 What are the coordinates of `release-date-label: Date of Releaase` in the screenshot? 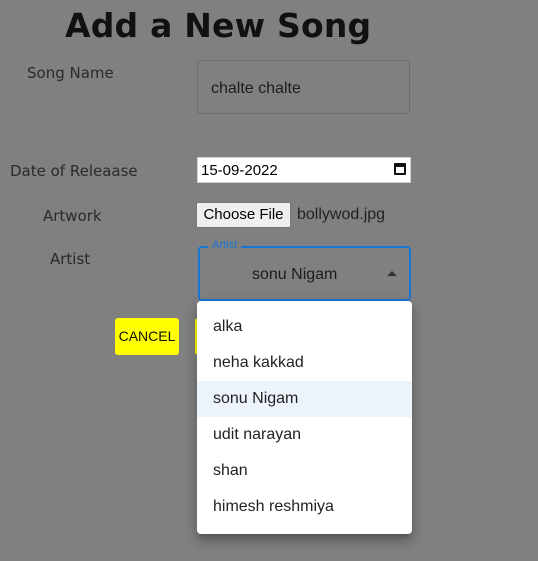 It's located at (74, 171).